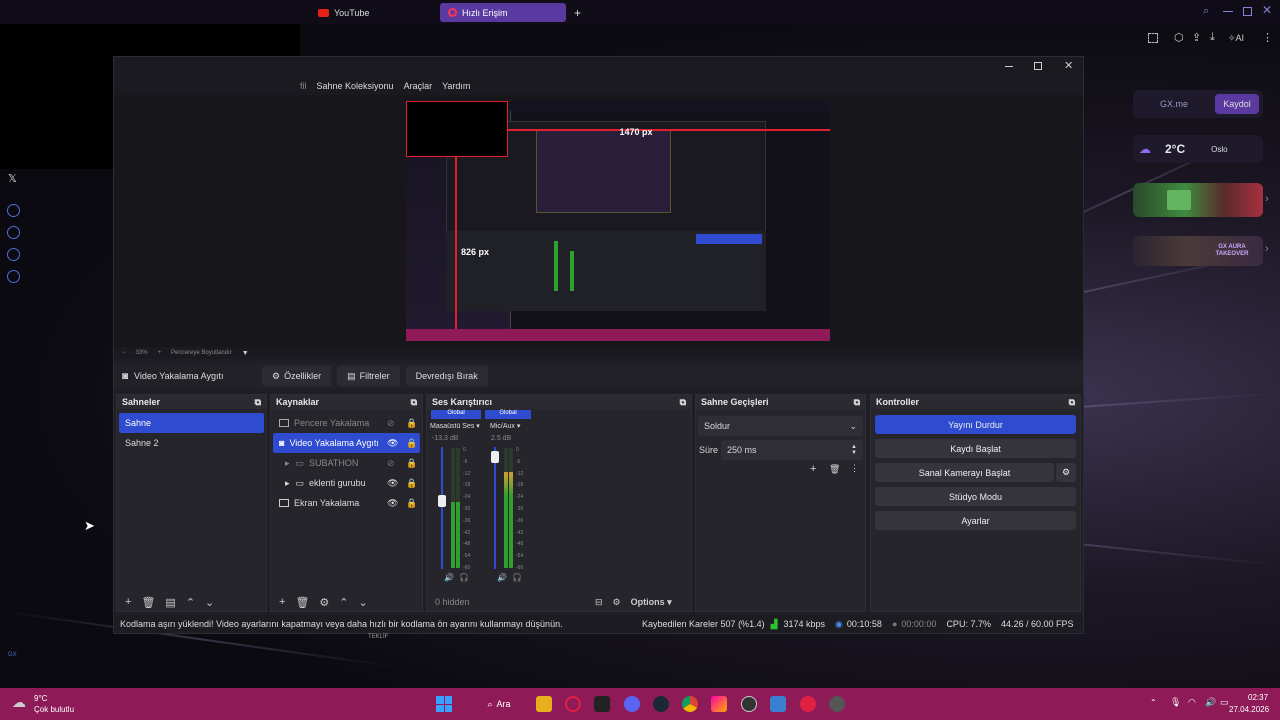 Image resolution: width=1280 pixels, height=720 pixels. Describe the element at coordinates (391, 463) in the screenshot. I see `hidden-eye-icon: ⊘` at that location.